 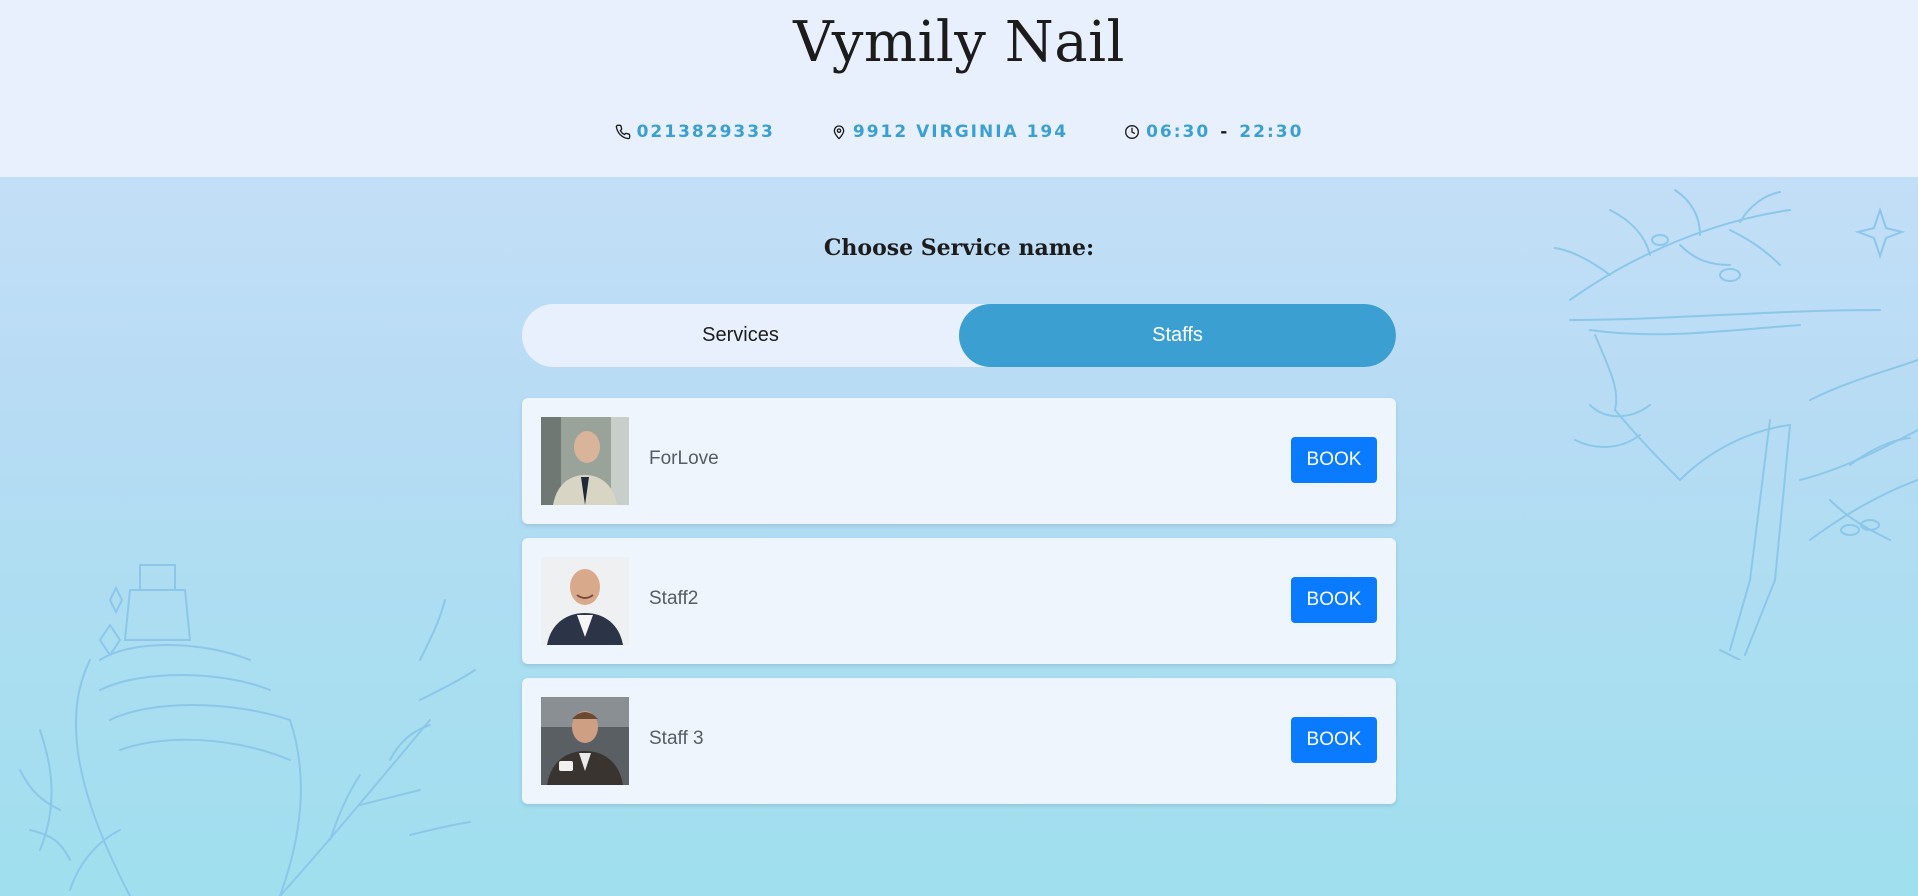 I want to click on phone-icon, so click(x=623, y=132).